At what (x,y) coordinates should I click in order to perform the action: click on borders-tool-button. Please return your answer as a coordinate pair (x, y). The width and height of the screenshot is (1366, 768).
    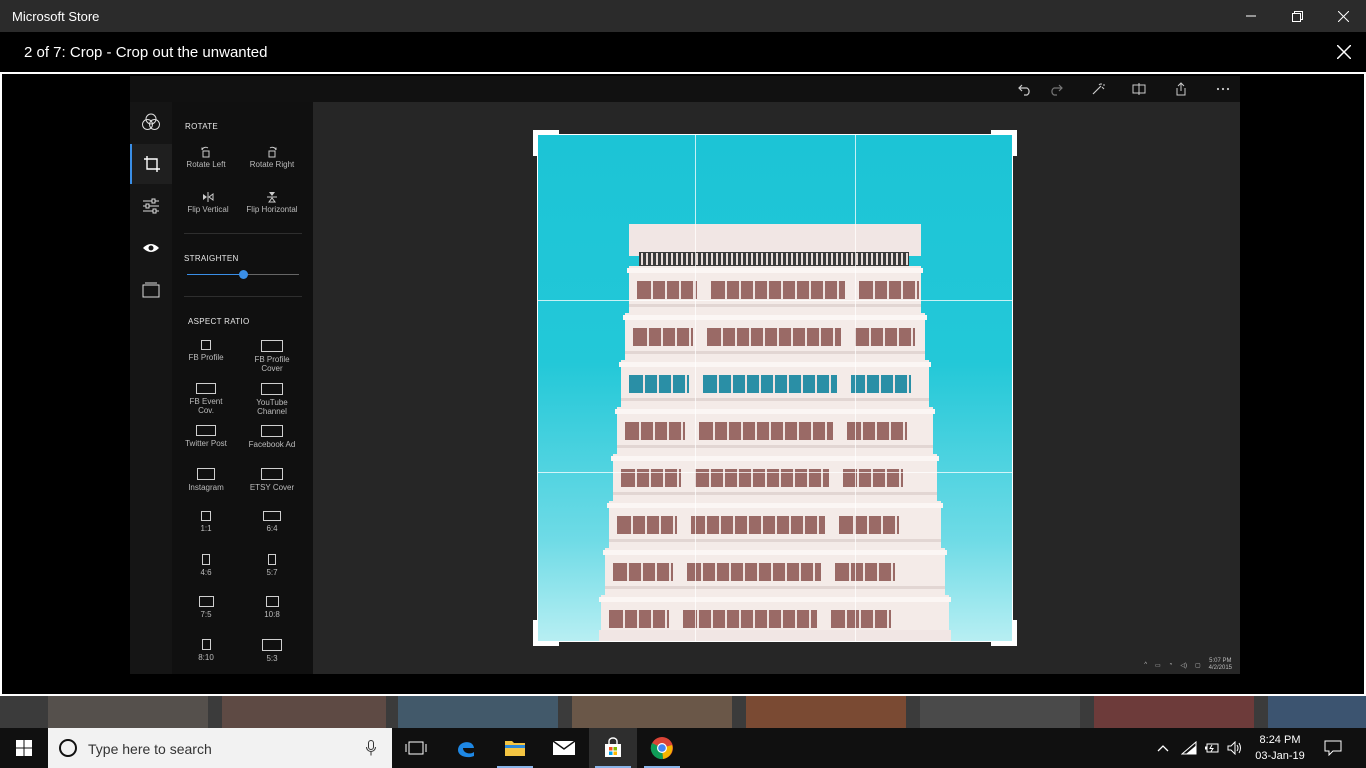
    Looking at the image, I should click on (151, 290).